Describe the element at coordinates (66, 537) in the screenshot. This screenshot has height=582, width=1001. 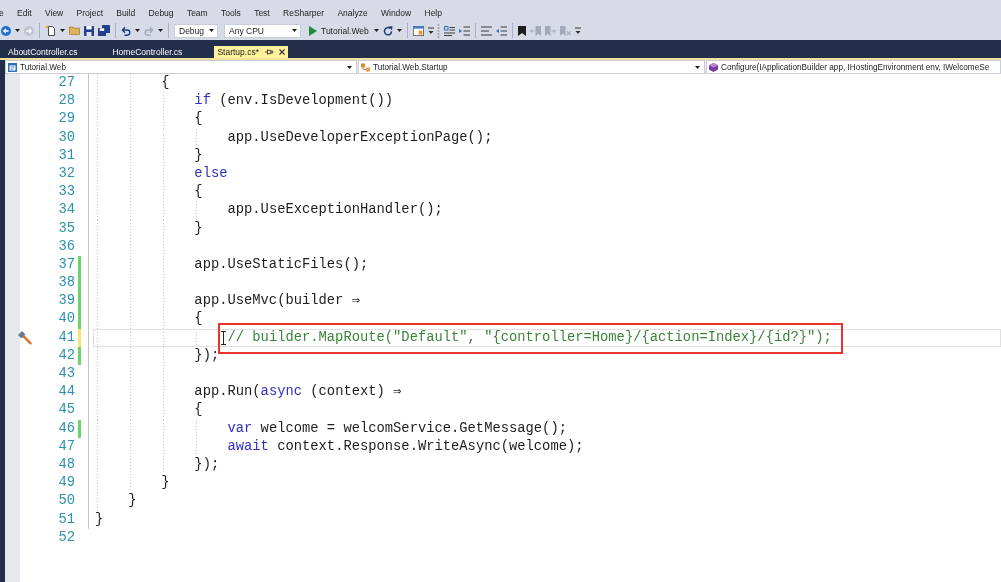
I see `line-number: 52` at that location.